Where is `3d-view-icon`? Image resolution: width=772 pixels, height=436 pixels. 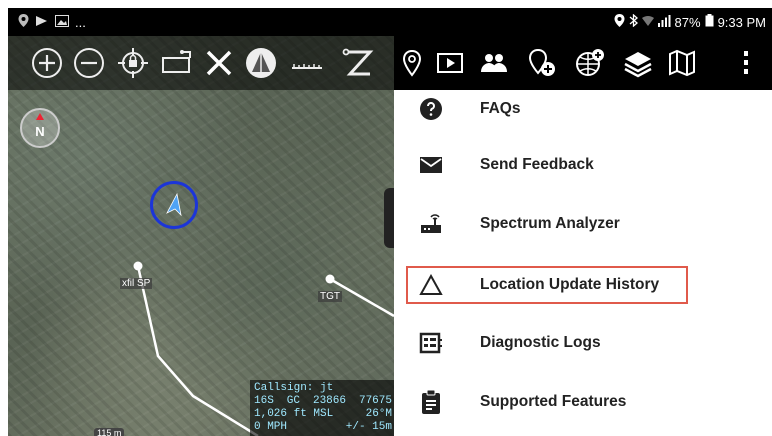 3d-view-icon is located at coordinates (261, 63).